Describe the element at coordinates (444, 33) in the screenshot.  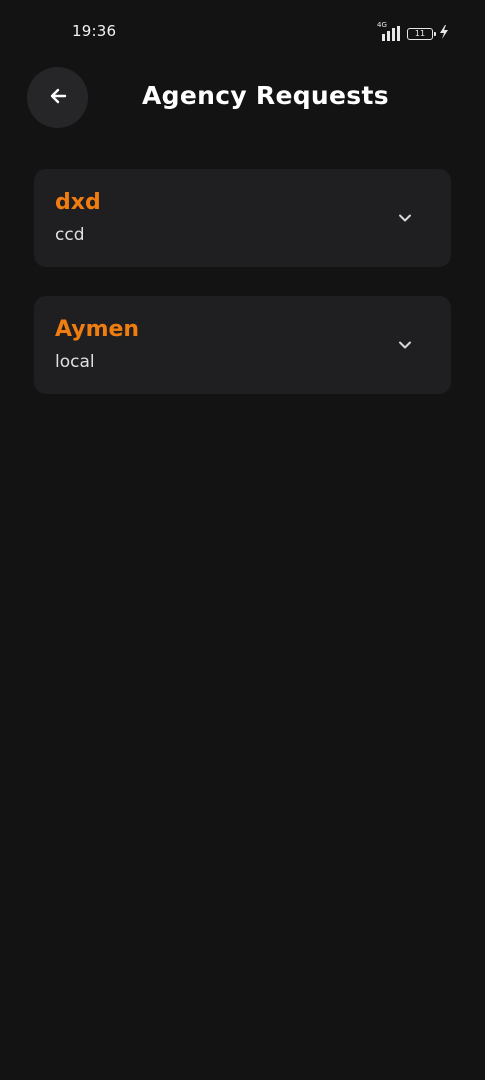
I see `lightning-icon` at that location.